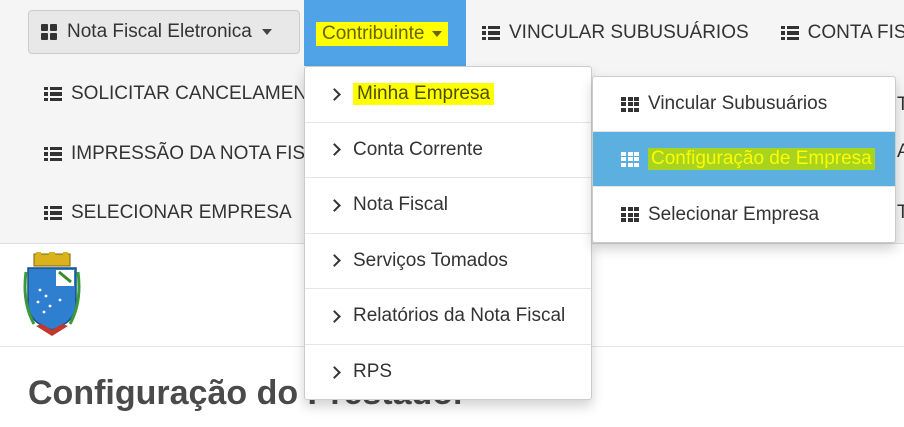  What do you see at coordinates (373, 33) in the screenshot?
I see `contribuinte-label: Contribuinte` at bounding box center [373, 33].